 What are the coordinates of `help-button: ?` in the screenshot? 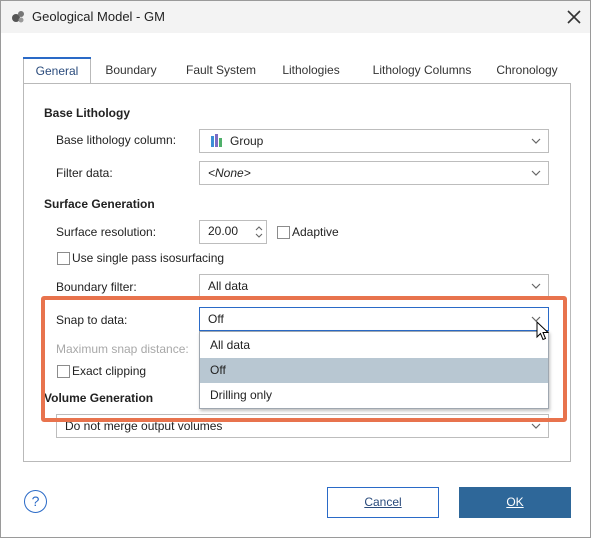 It's located at (35, 501).